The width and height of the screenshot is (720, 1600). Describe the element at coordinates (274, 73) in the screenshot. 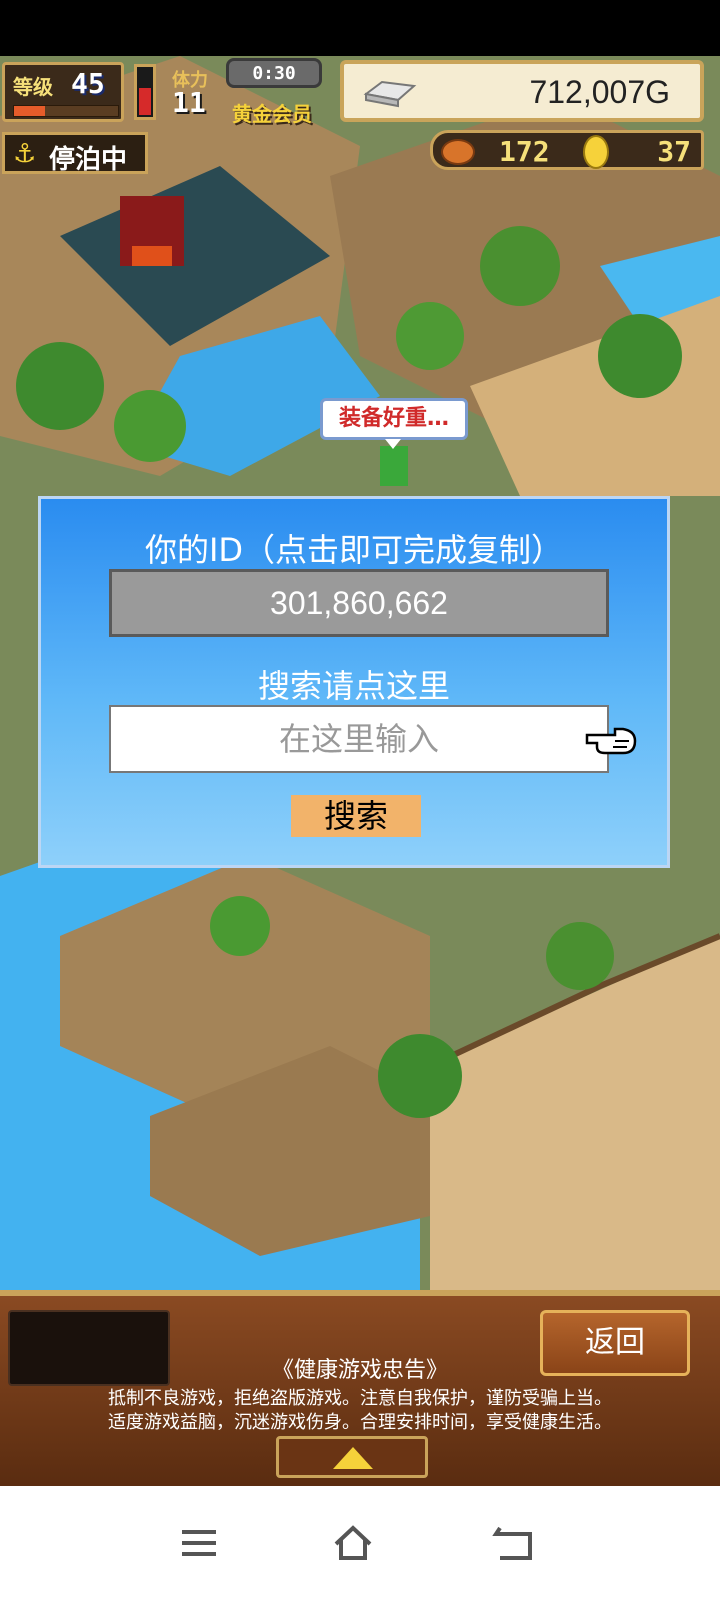

I see `stamina-timer: 0:30` at that location.